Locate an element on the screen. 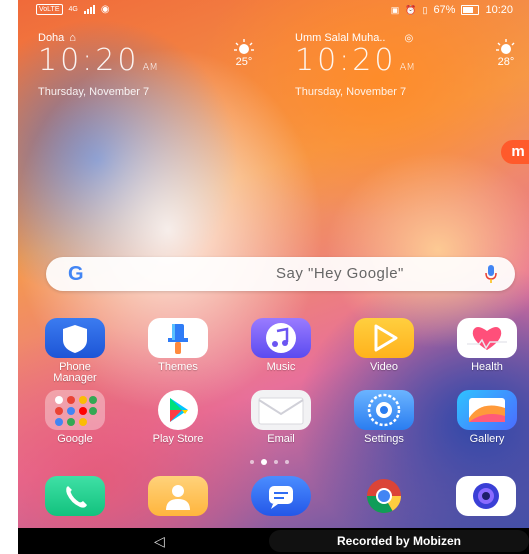  weather-temp: 25° is located at coordinates (244, 62).